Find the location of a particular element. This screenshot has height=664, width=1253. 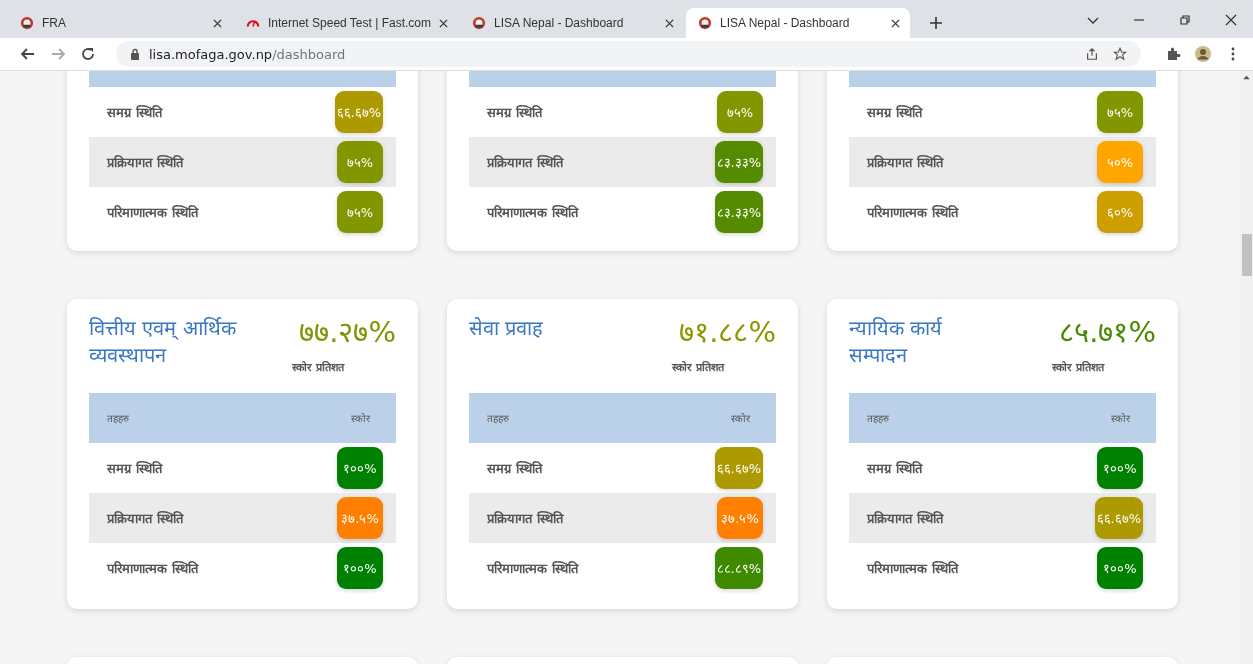

score-total: ८५.७१% is located at coordinates (1107, 332).